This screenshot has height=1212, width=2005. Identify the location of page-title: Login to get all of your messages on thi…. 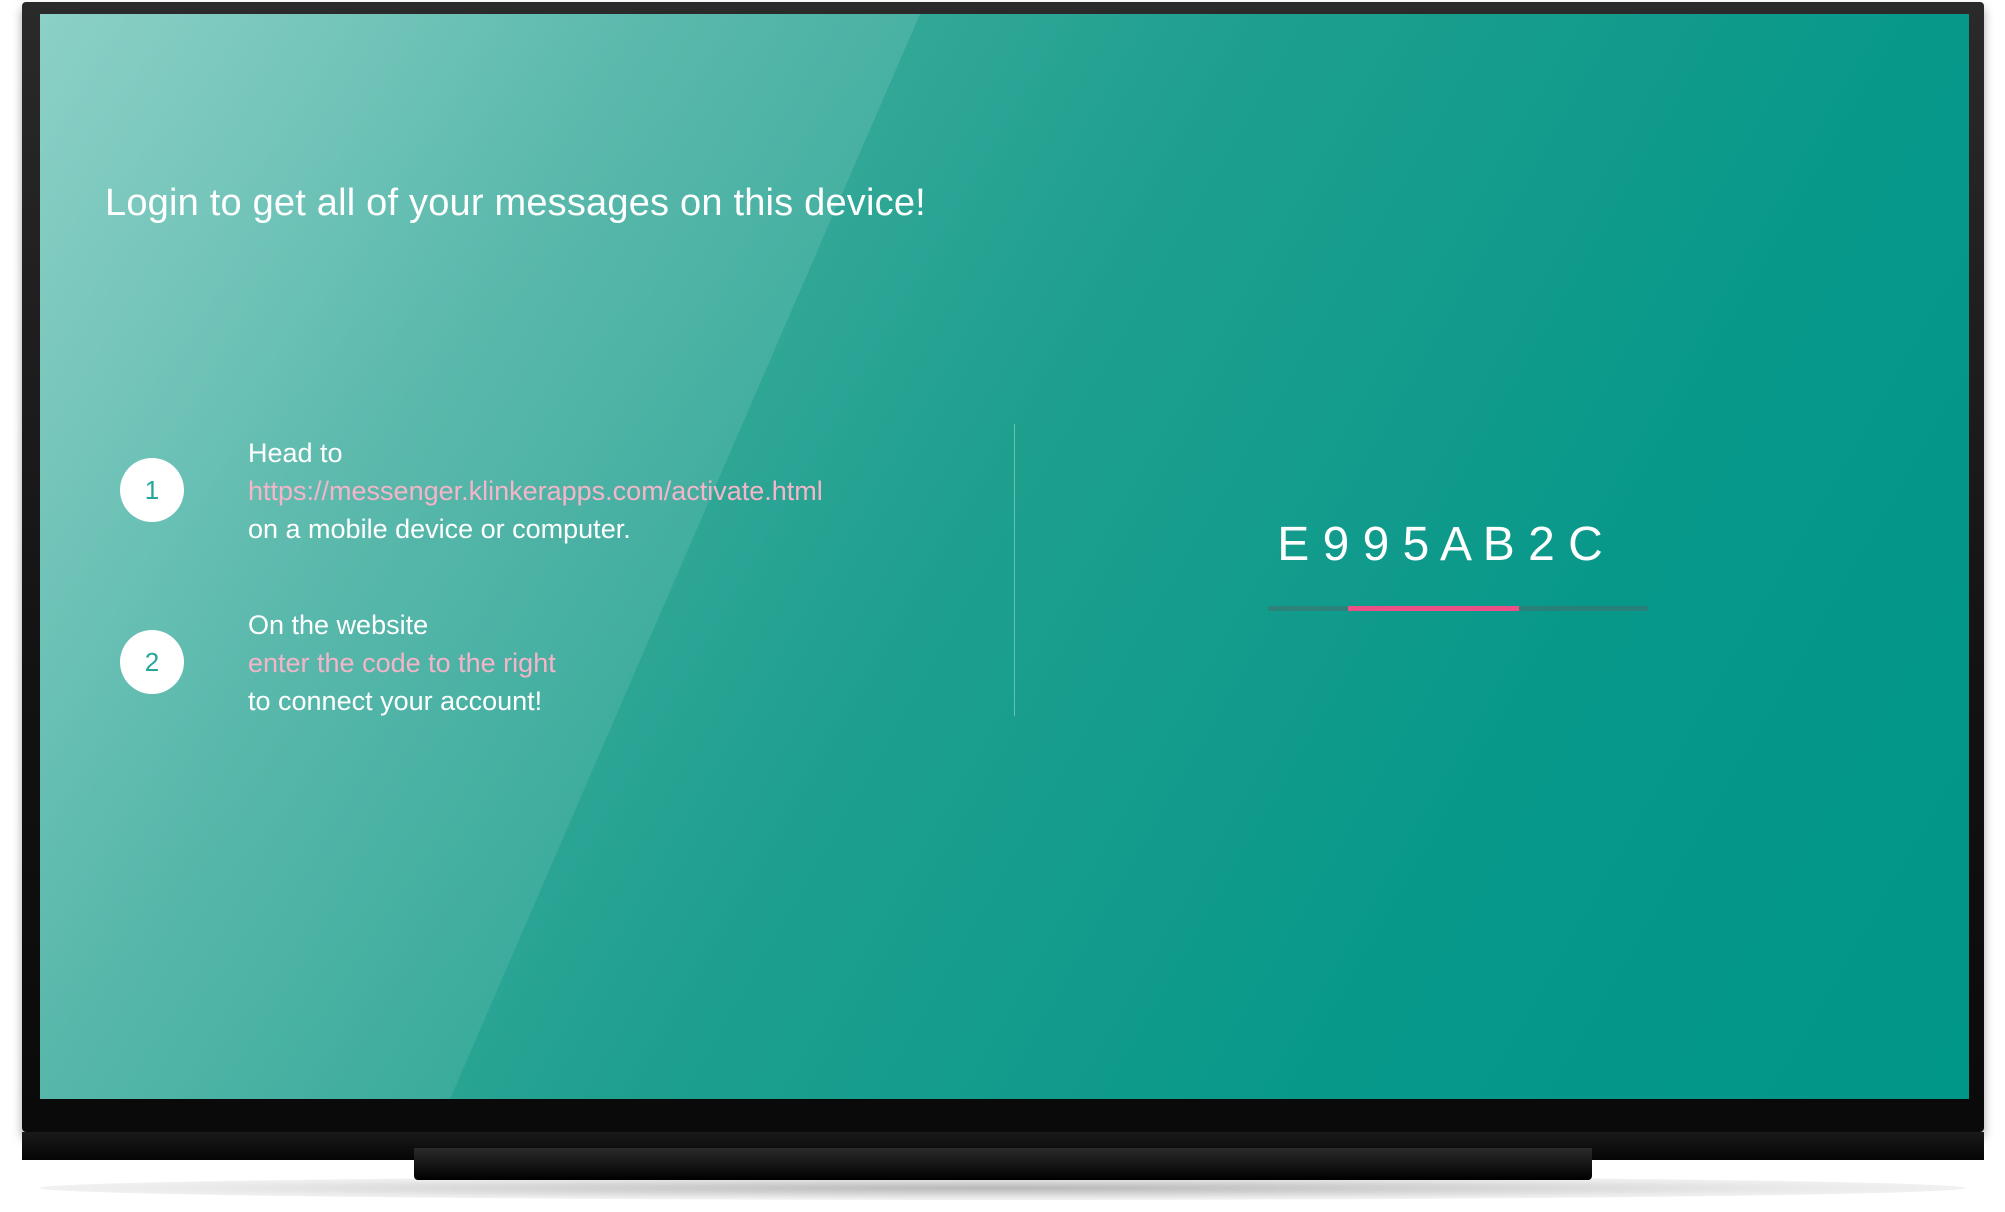
(515, 203).